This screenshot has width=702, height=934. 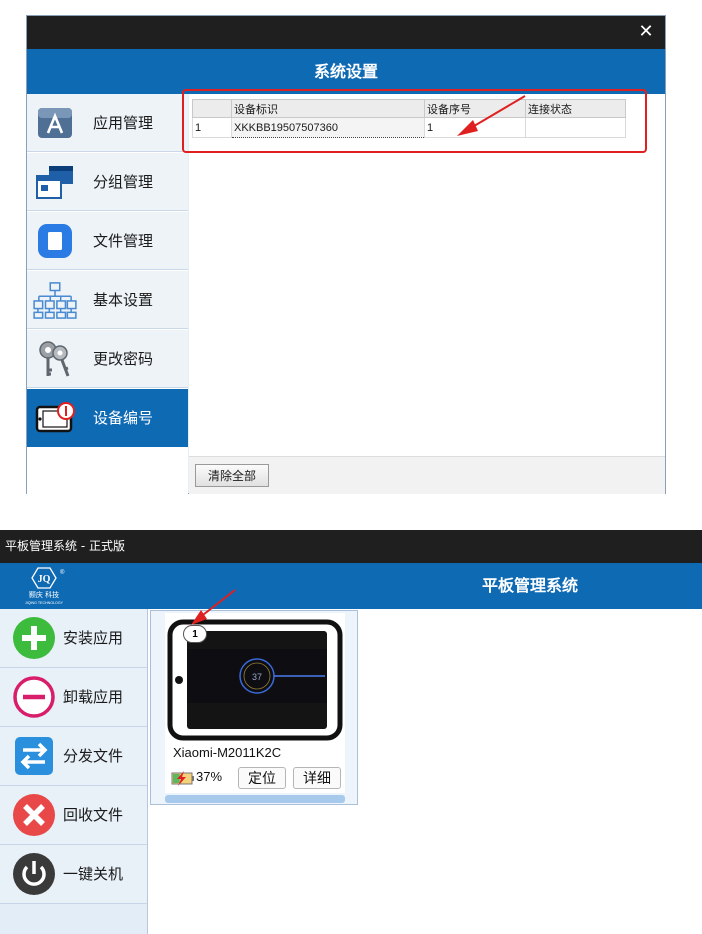 I want to click on company-logo: JQ ® 颢庆 科技 JIQING TECHNOLOGY, so click(x=45, y=586).